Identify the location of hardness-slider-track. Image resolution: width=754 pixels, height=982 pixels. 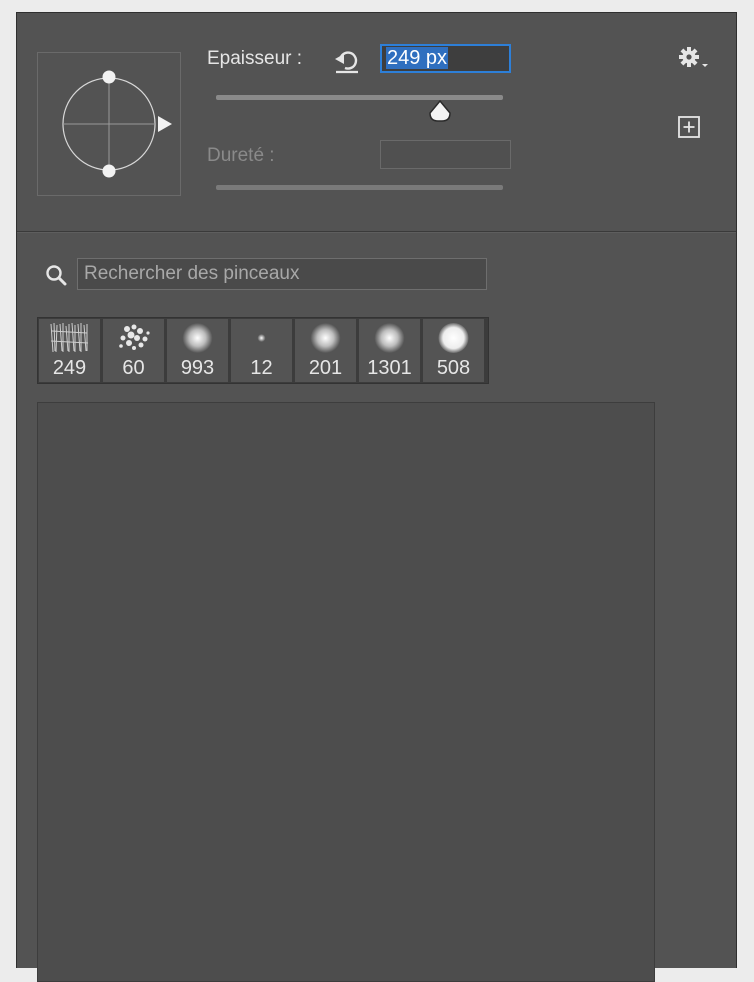
(359, 187).